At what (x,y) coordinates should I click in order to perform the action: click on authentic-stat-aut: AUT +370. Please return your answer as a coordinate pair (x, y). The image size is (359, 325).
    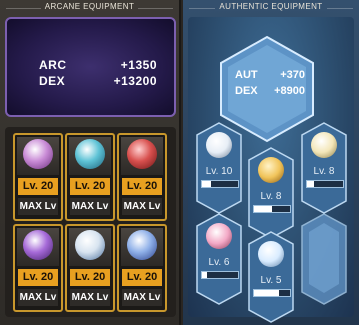
    Looking at the image, I should click on (270, 75).